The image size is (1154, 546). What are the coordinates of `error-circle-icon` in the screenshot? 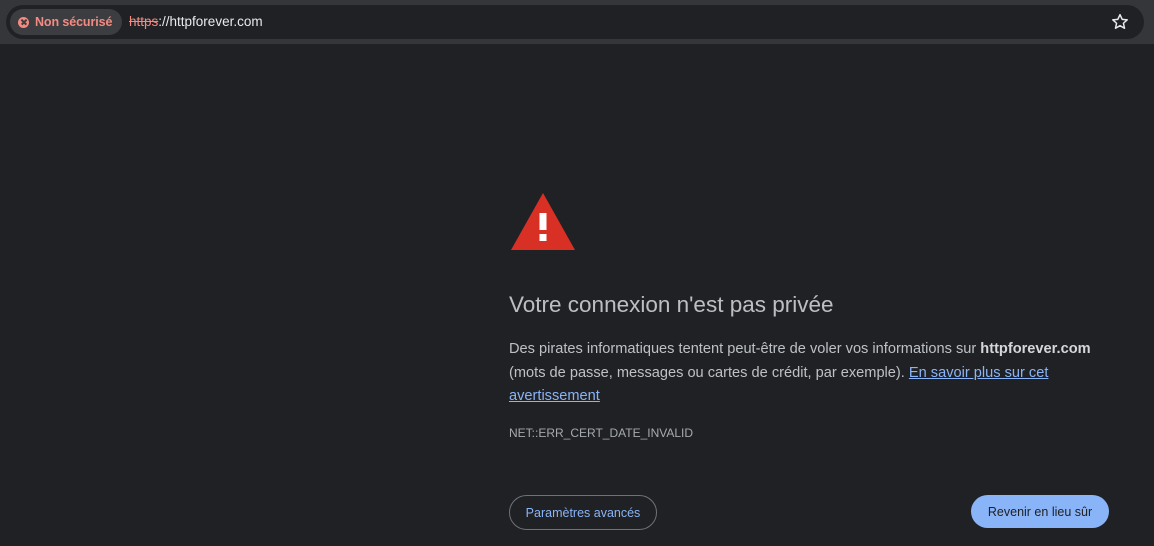 It's located at (23, 22).